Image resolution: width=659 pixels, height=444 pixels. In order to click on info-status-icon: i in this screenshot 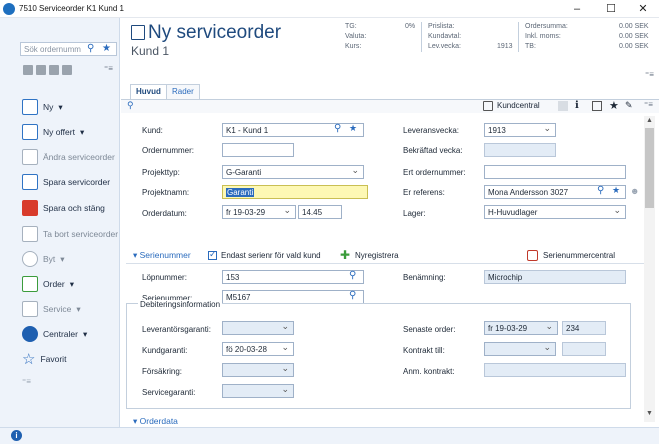, I will do `click(16, 435)`.